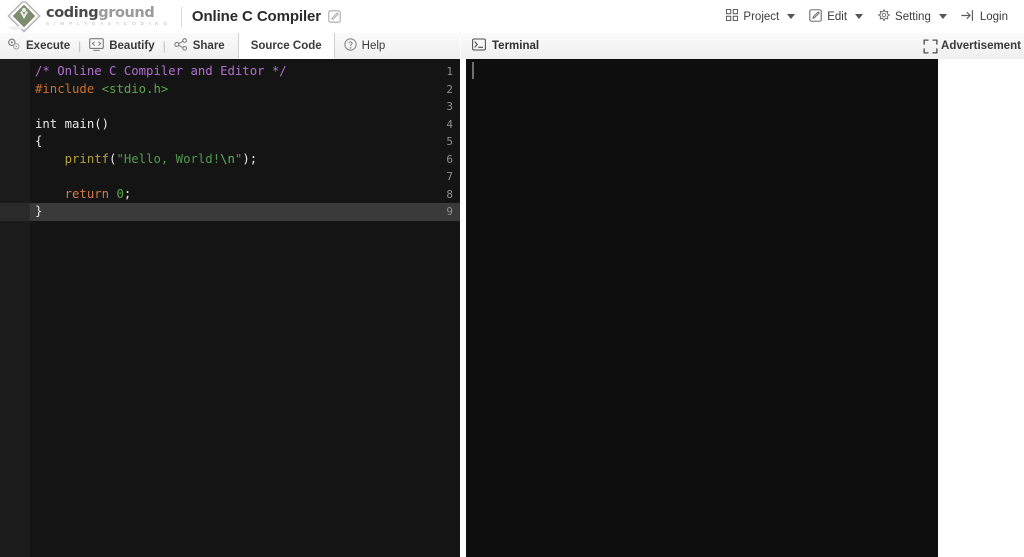 Image resolution: width=1024 pixels, height=557 pixels. I want to click on menu-project: Project, so click(760, 16).